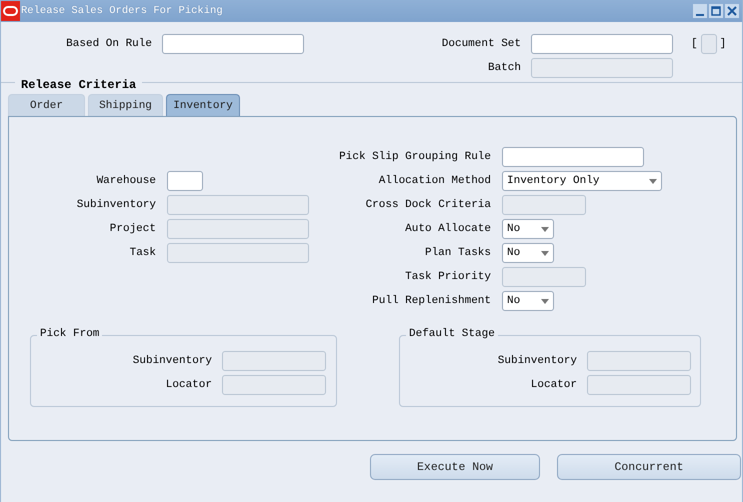 Image resolution: width=743 pixels, height=502 pixels. What do you see at coordinates (723, 44) in the screenshot?
I see `bracket-text: ]` at bounding box center [723, 44].